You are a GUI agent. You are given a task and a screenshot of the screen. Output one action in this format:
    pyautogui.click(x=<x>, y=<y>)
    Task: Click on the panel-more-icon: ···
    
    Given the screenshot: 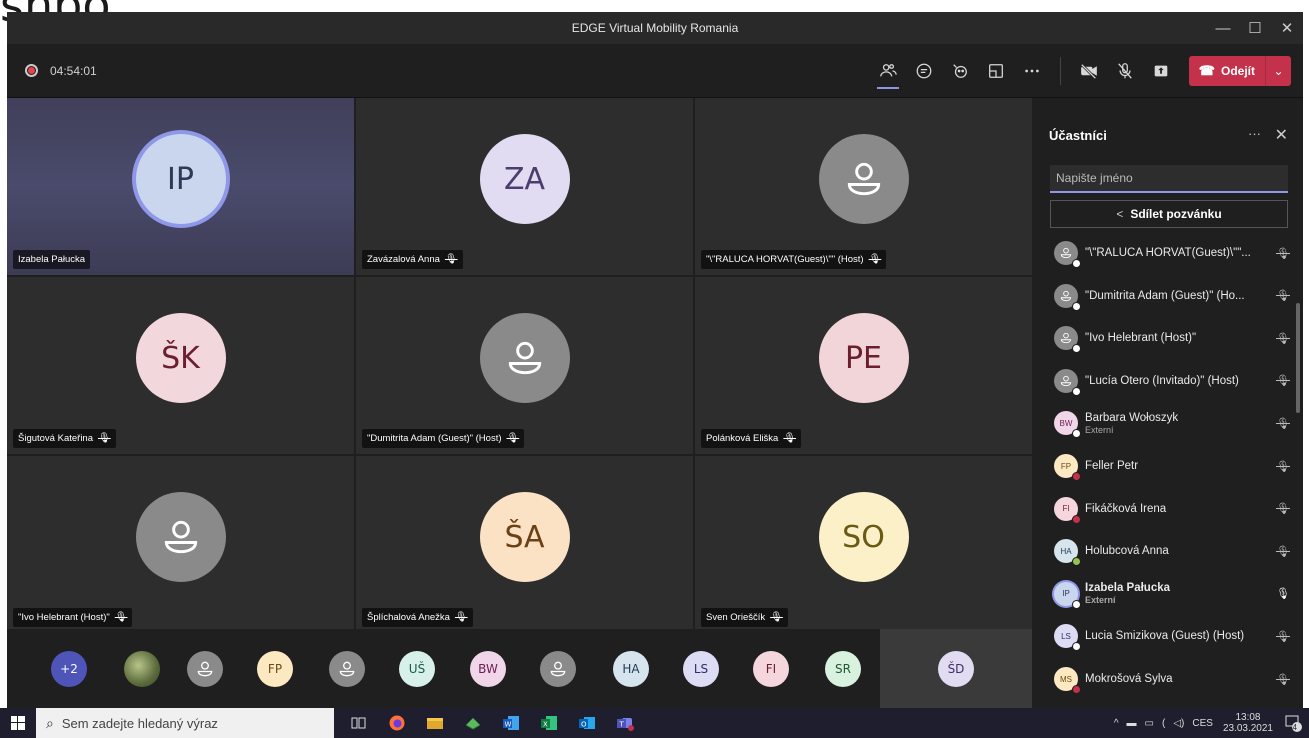 What is the action you would take?
    pyautogui.click(x=1254, y=133)
    